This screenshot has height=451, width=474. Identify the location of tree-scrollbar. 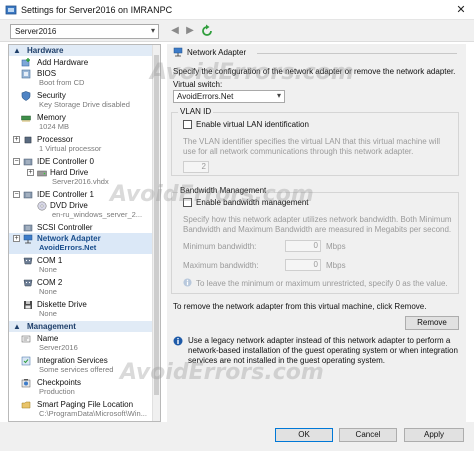
(156, 233).